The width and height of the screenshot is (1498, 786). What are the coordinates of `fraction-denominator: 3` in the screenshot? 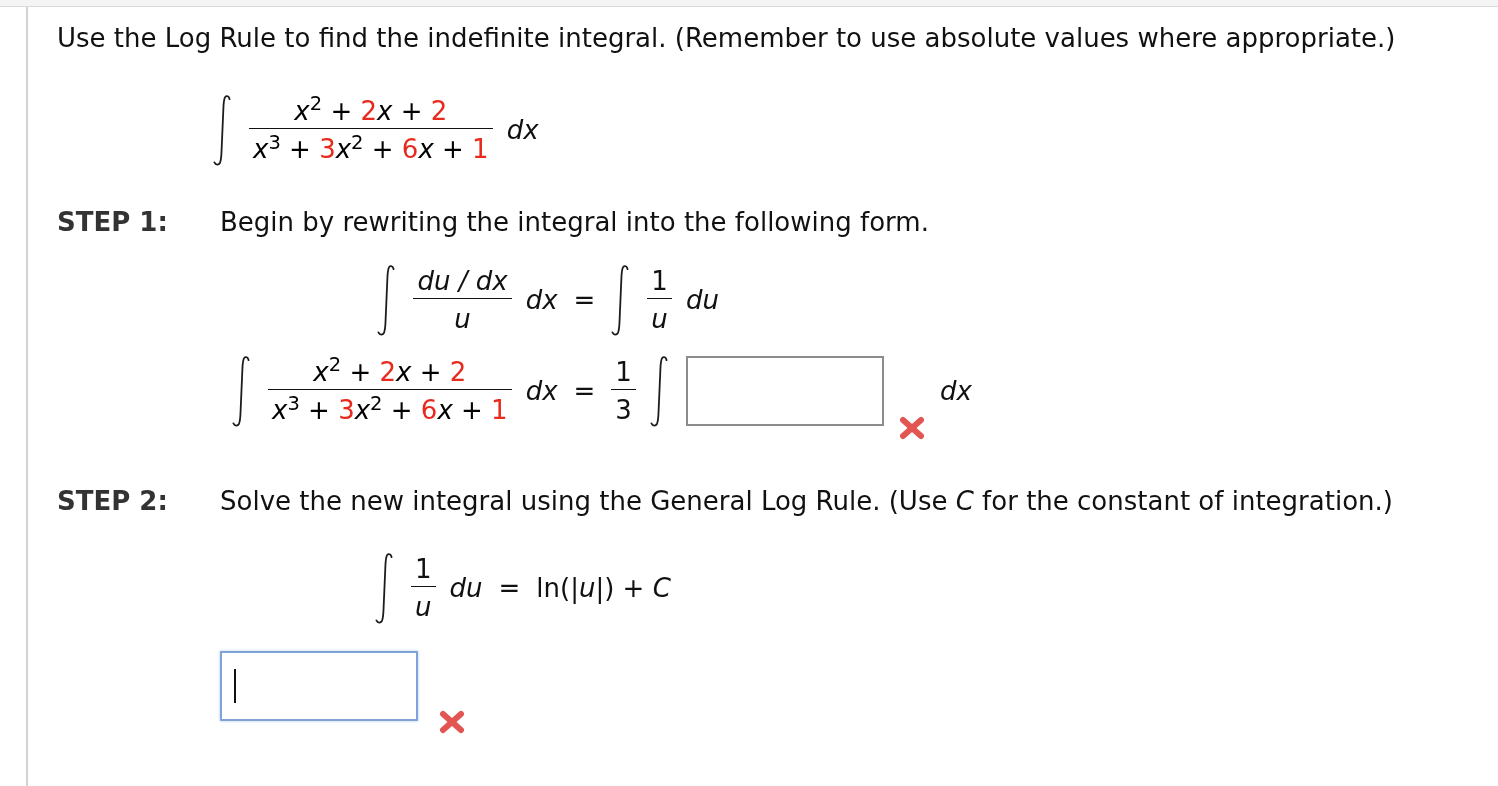 It's located at (623, 410).